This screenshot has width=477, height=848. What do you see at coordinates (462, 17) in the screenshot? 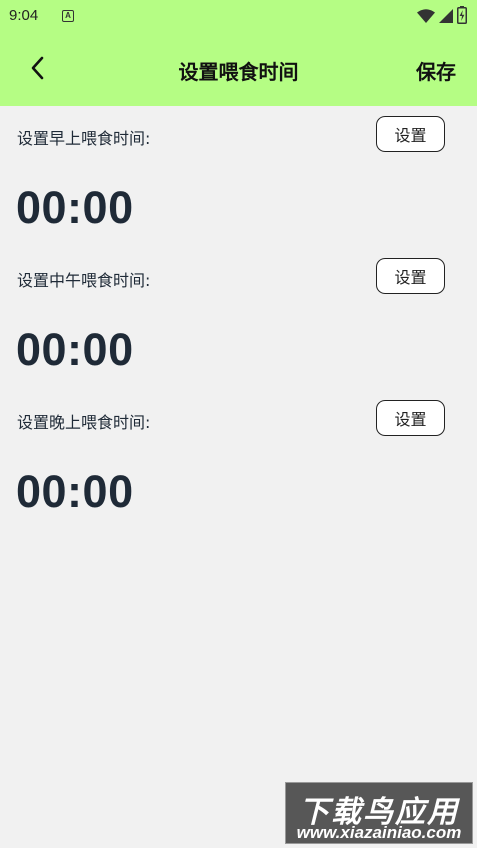
I see `battery-icon` at bounding box center [462, 17].